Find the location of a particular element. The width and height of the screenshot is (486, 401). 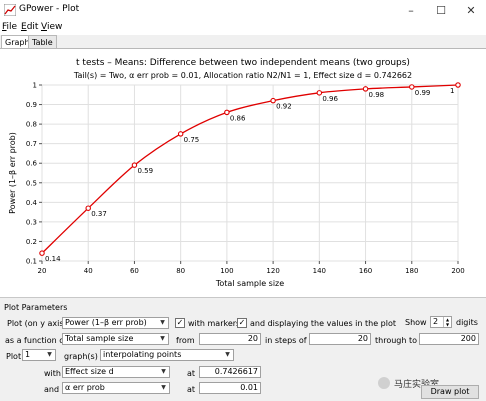

y-tick-label: 0.3 is located at coordinates (31, 222).